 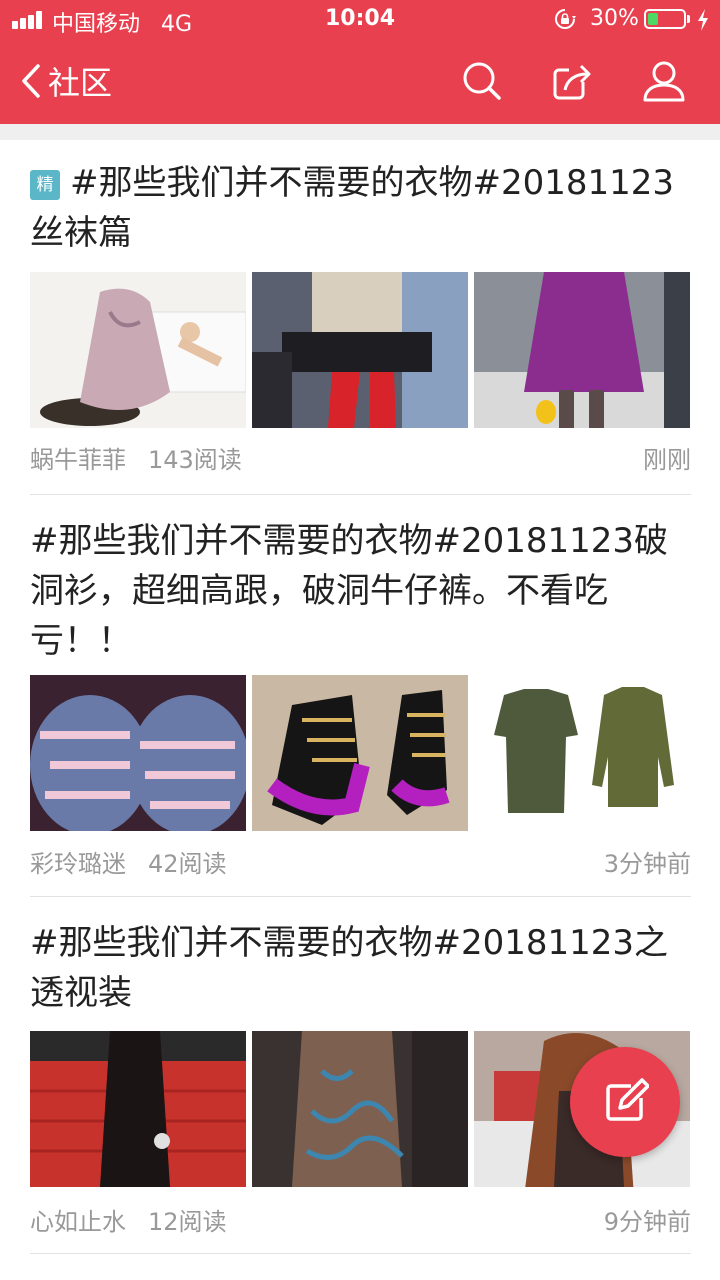 I want to click on post-image-sheer-dress, so click(x=360, y=1109).